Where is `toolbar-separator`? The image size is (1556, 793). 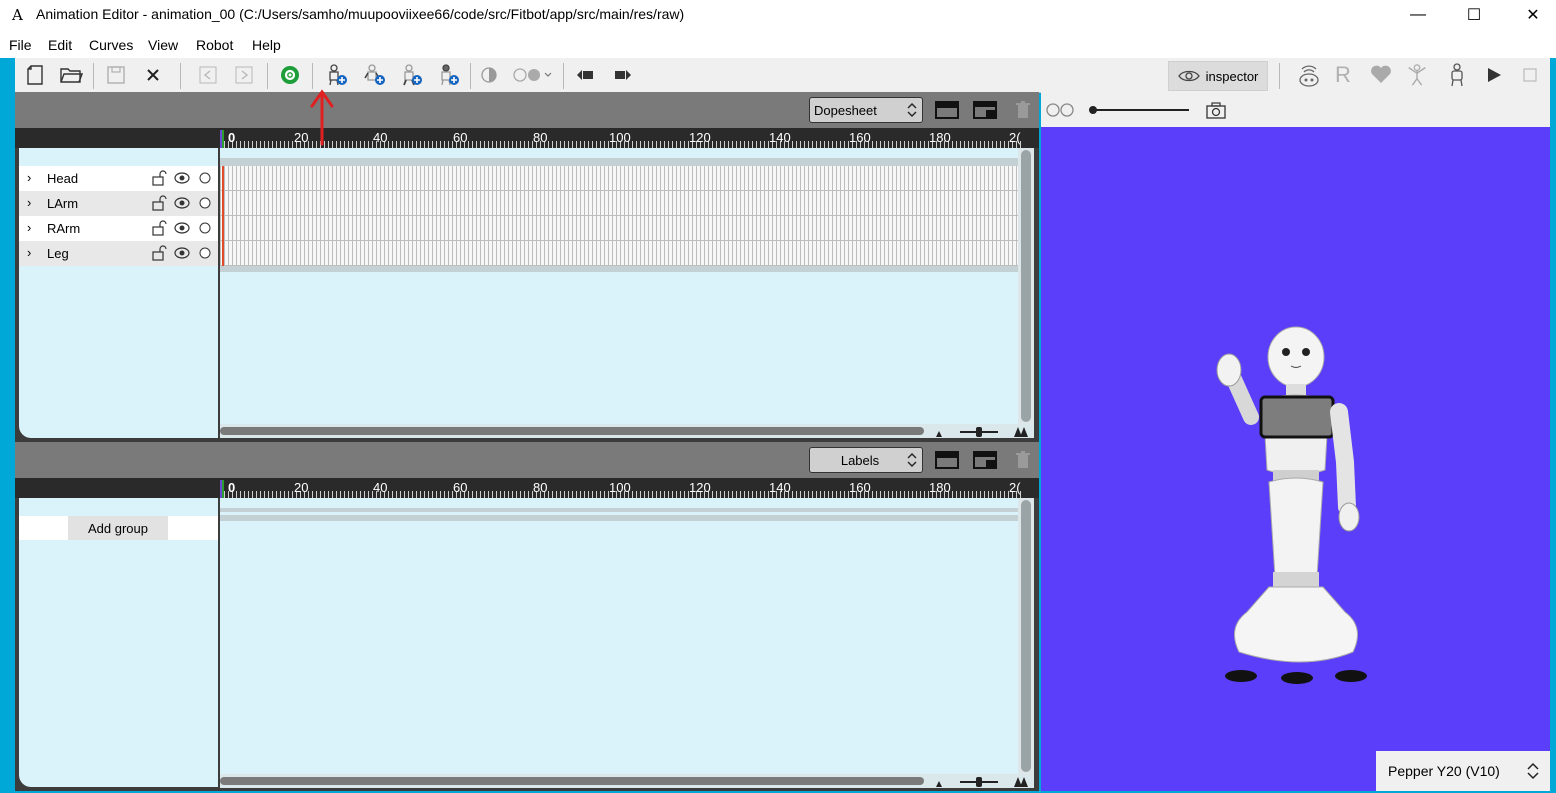
toolbar-separator is located at coordinates (470, 76).